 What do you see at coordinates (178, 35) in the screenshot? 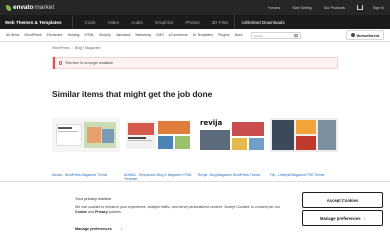
I see `subnav-ecommerce: eCommerce` at bounding box center [178, 35].